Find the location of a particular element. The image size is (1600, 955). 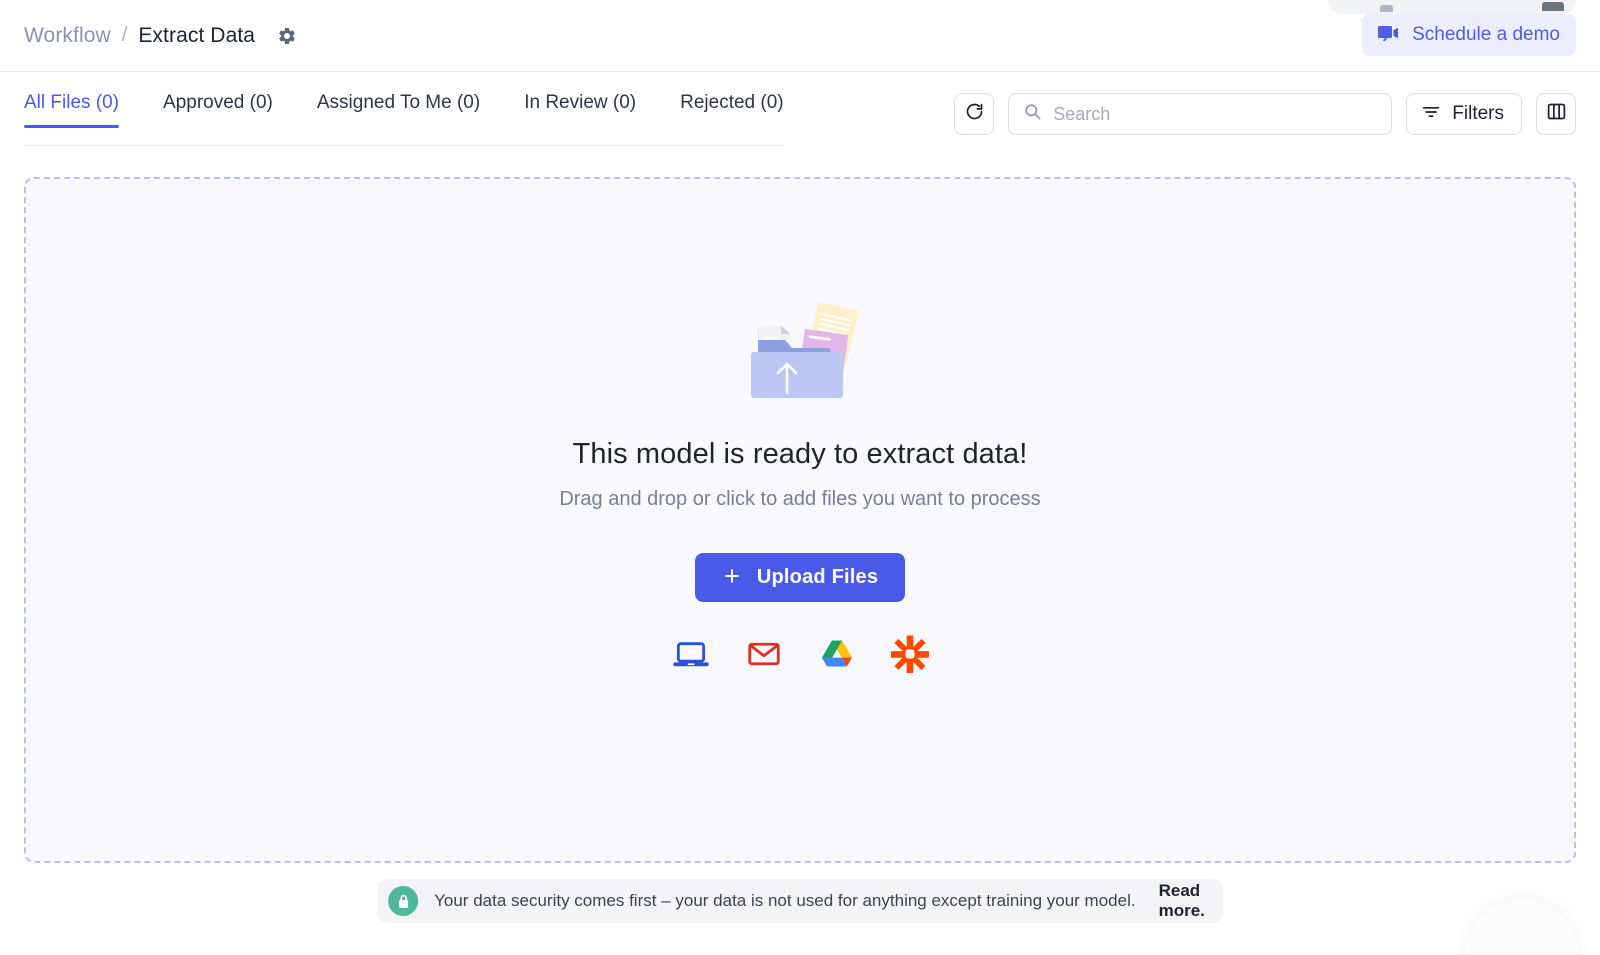

dropzone-title: This model is ready to extract data! is located at coordinates (800, 454).